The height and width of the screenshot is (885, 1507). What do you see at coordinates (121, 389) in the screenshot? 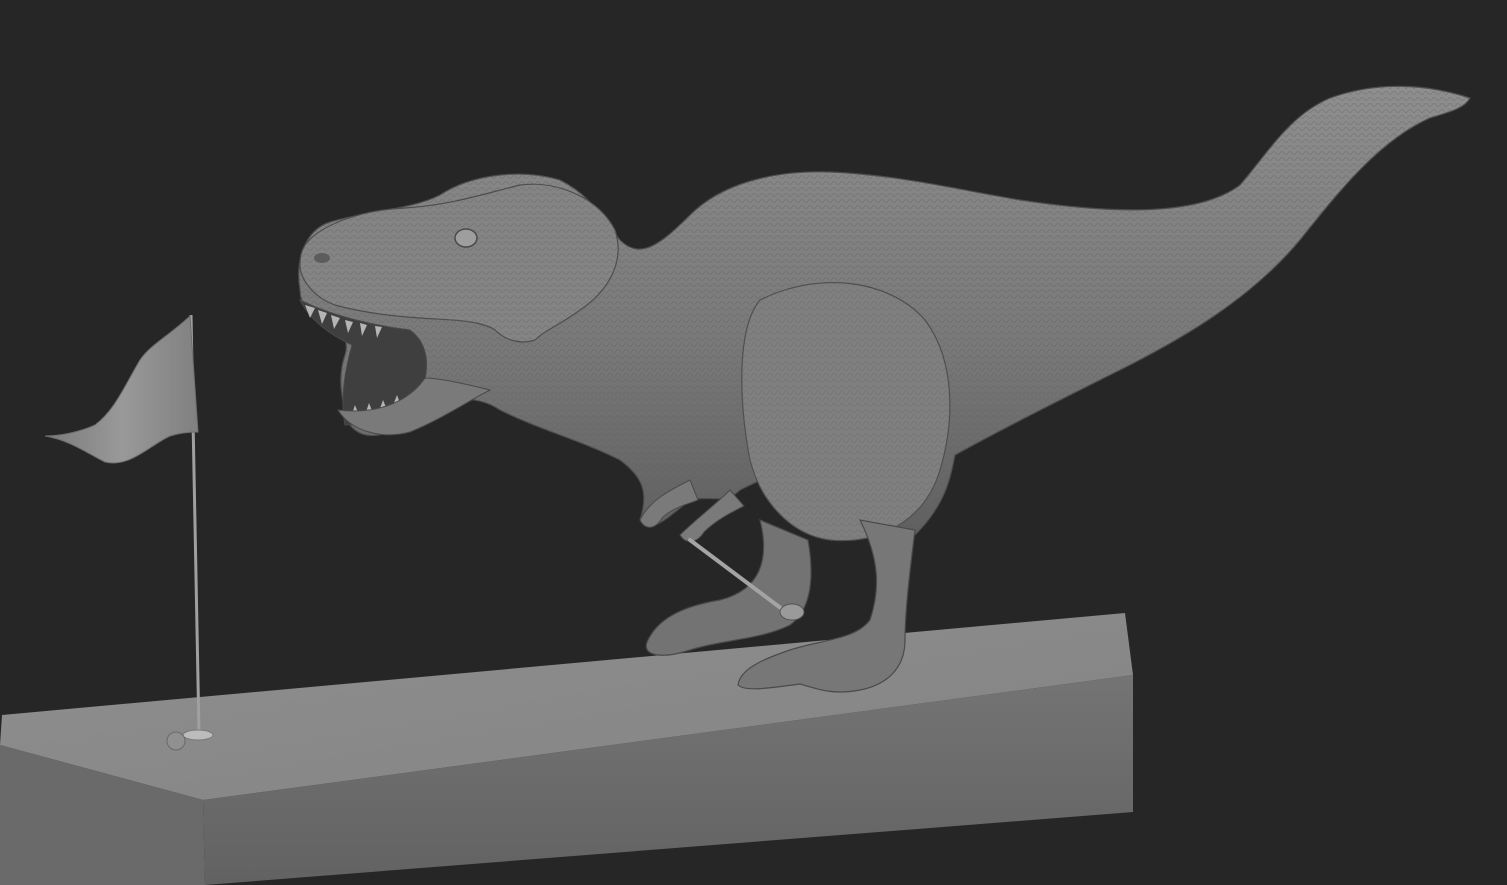
I see `flag-cloth` at bounding box center [121, 389].